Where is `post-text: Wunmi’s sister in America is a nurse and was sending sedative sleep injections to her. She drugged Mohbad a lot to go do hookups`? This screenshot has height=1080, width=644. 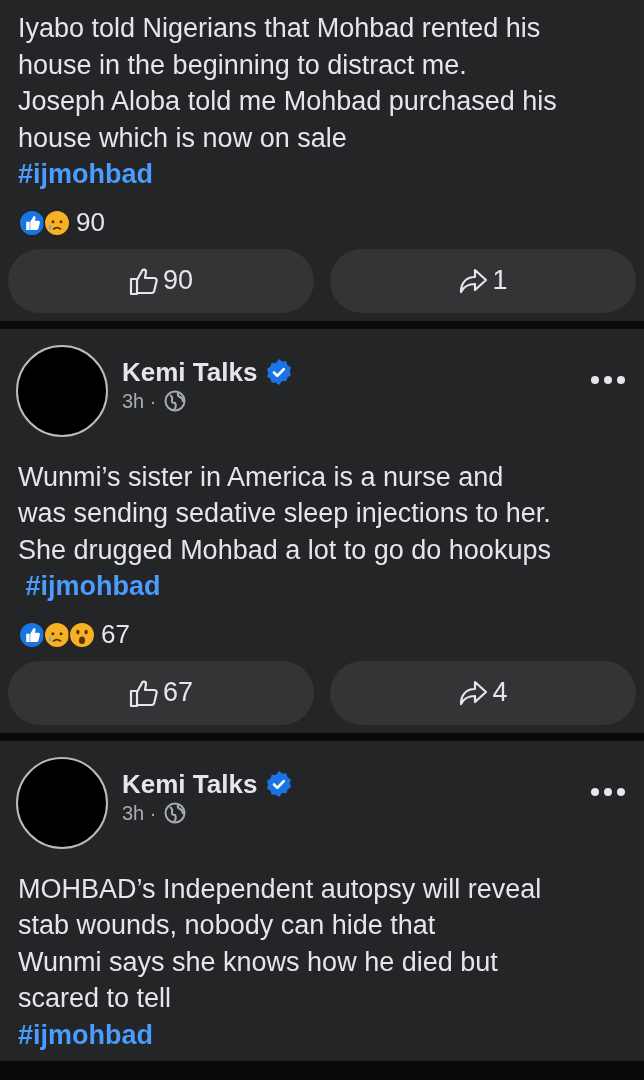 post-text: Wunmi’s sister in America is a nurse and was sending sedative sleep injections to her. She drugged Mohbad a lot to go do hookups is located at coordinates (285, 513).